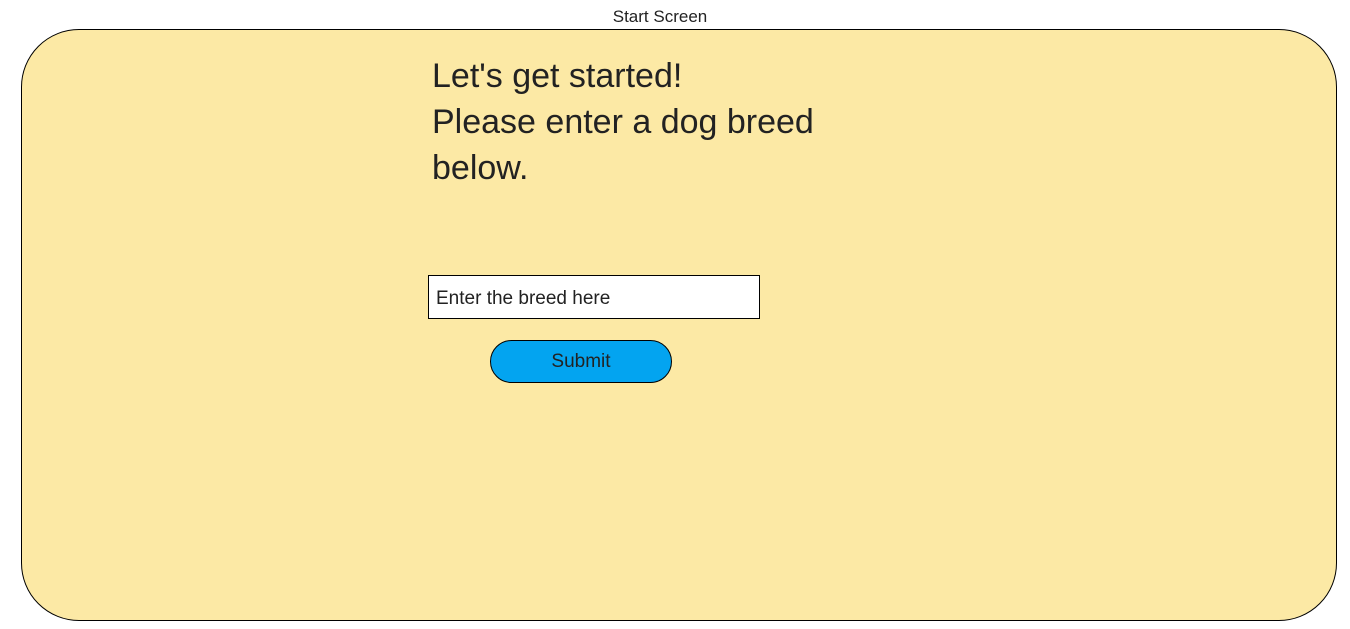 The height and width of the screenshot is (629, 1350). Describe the element at coordinates (660, 16) in the screenshot. I see `screen-title: Start Screen` at that location.